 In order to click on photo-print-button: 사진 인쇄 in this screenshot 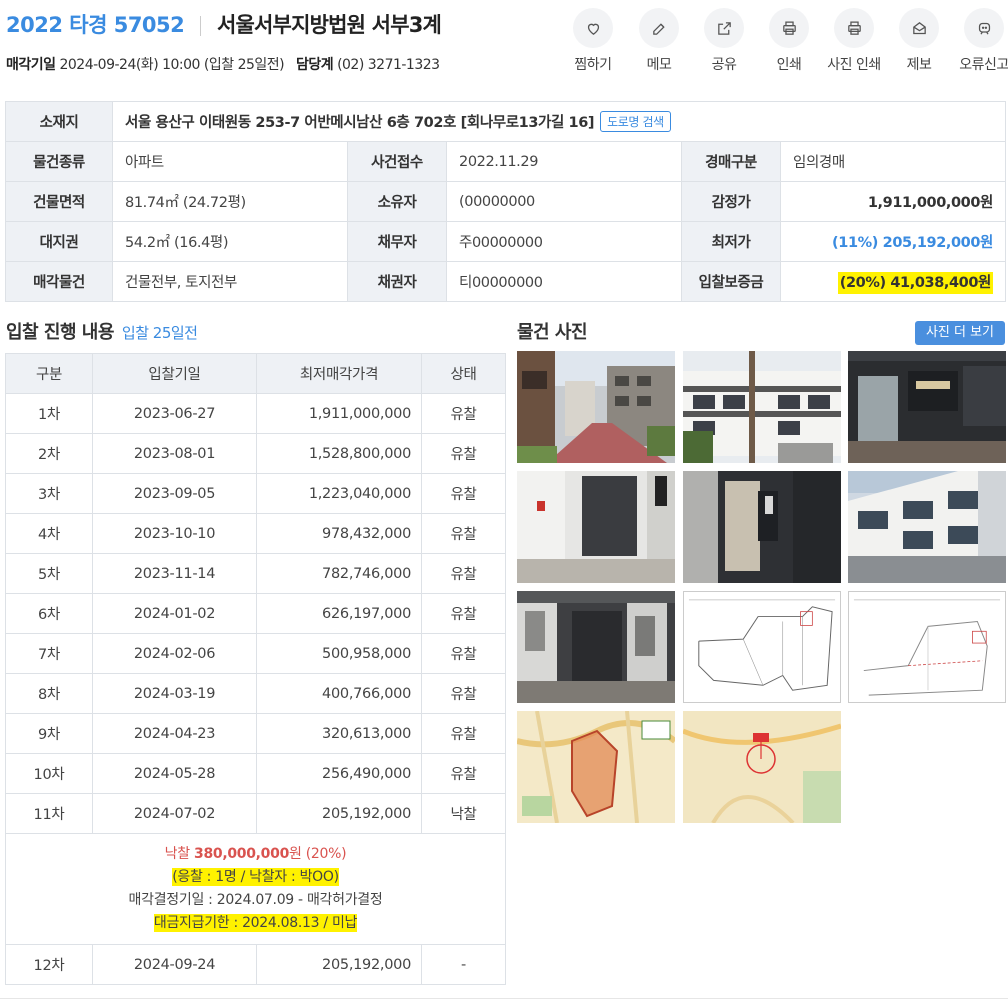, I will do `click(854, 41)`.